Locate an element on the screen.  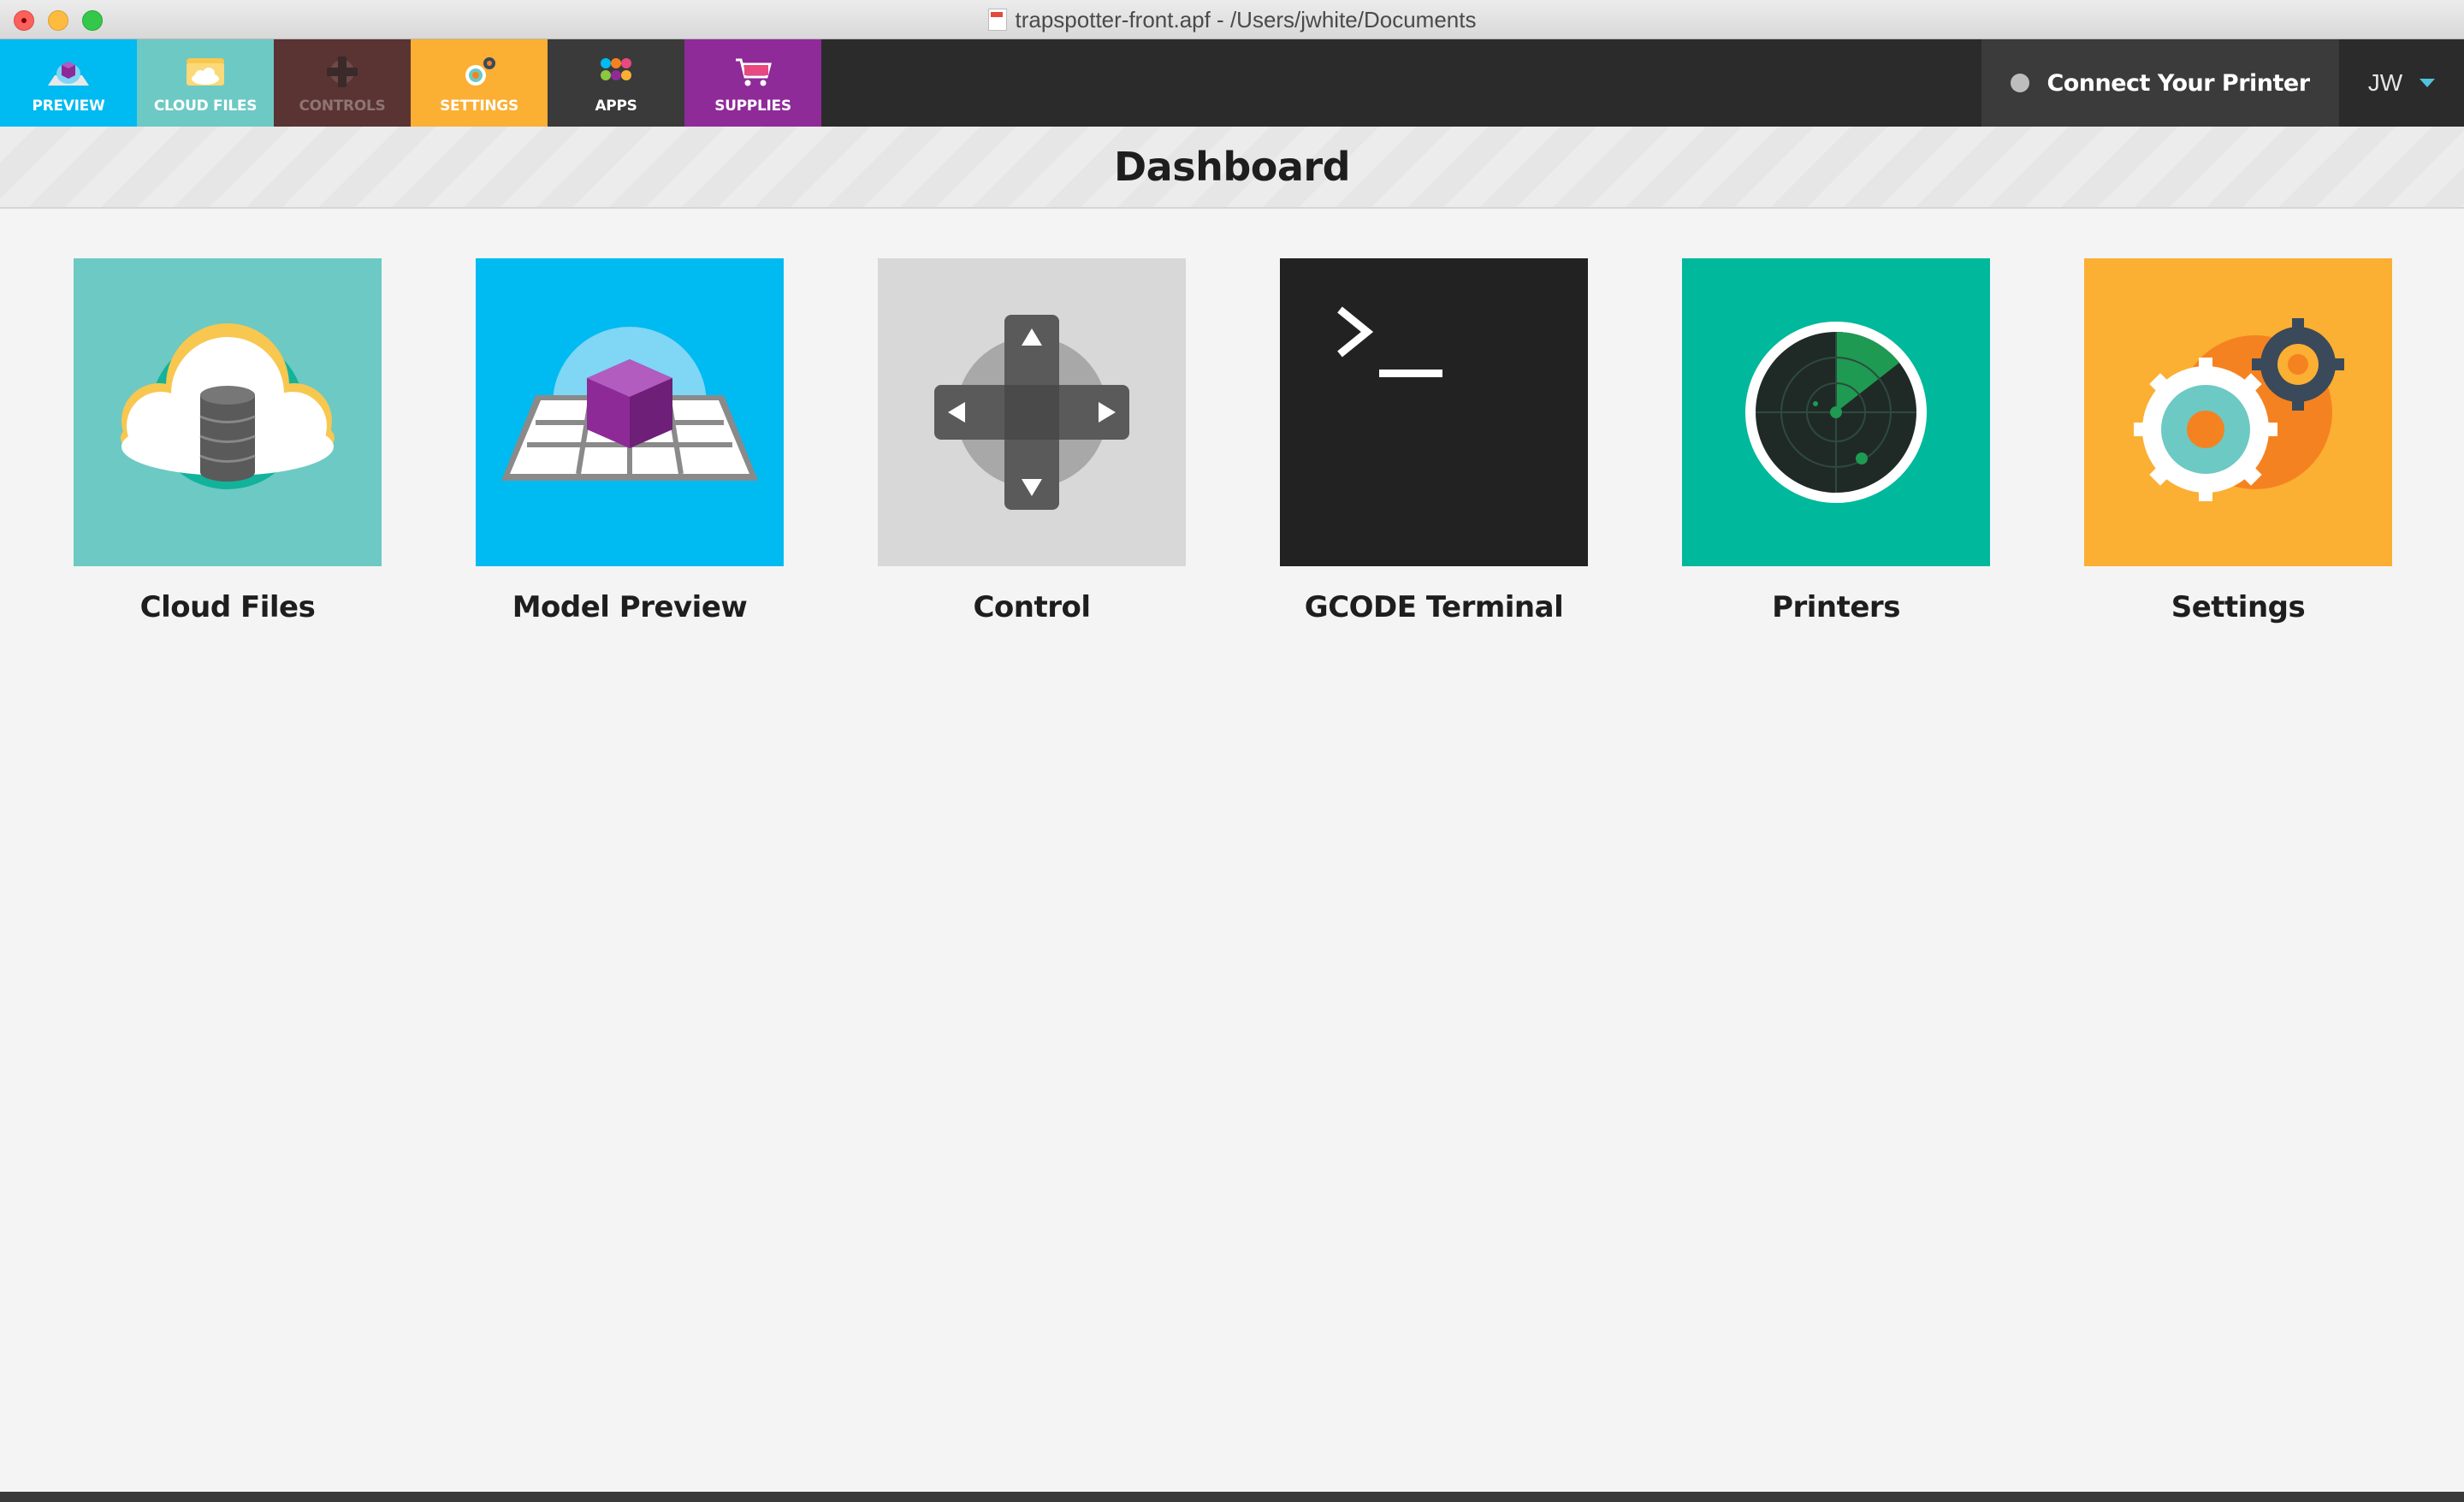
tile-model-preview-image is located at coordinates (630, 412).